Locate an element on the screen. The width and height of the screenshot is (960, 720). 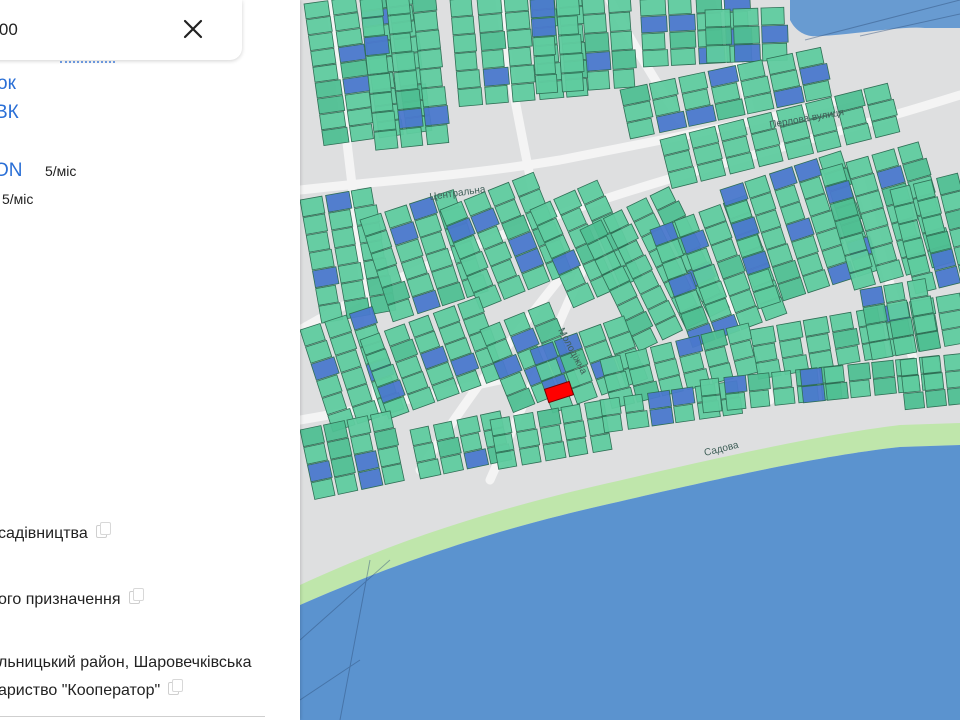
info-link-1: ок is located at coordinates (8, 84).